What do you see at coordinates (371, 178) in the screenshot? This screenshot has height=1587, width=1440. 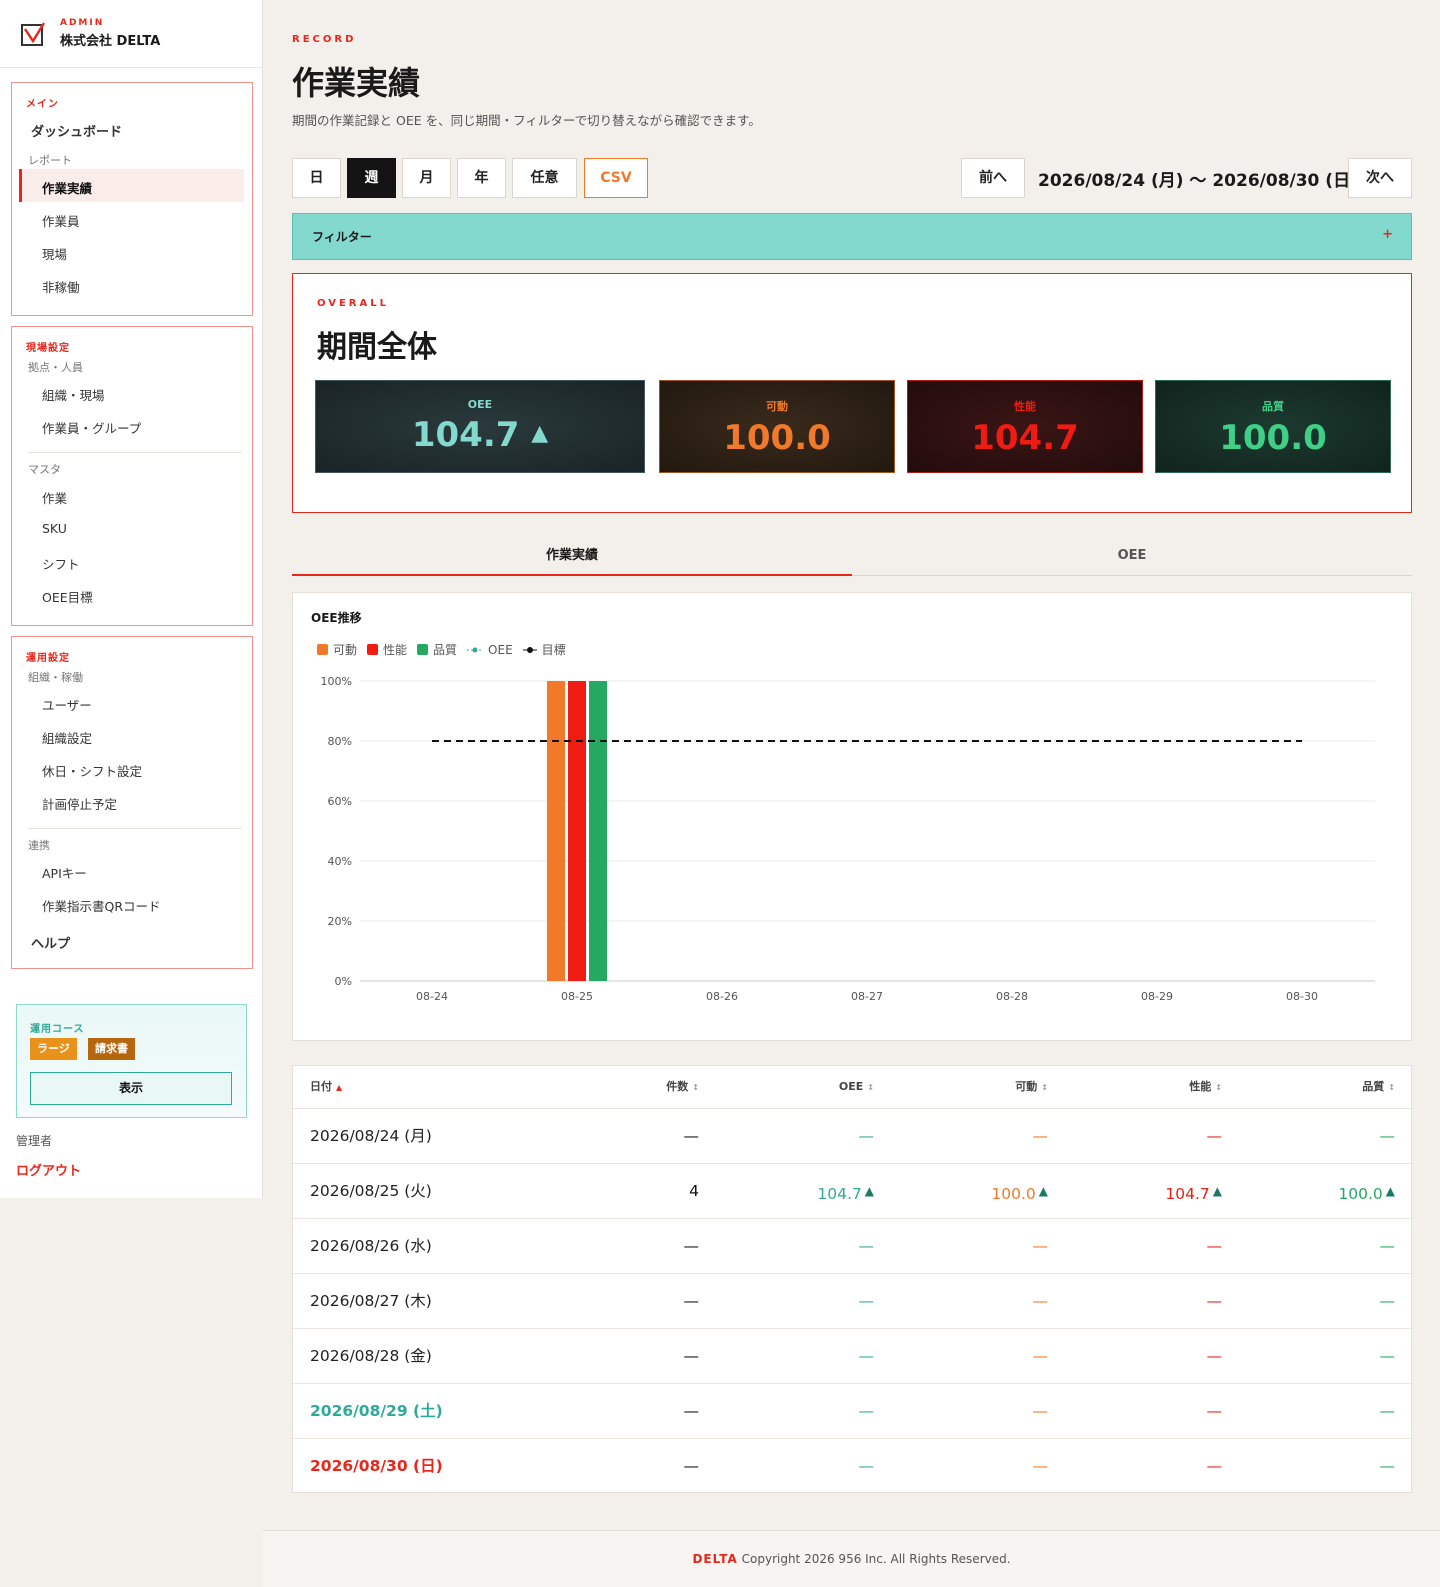 I see `period-week-button: 週` at bounding box center [371, 178].